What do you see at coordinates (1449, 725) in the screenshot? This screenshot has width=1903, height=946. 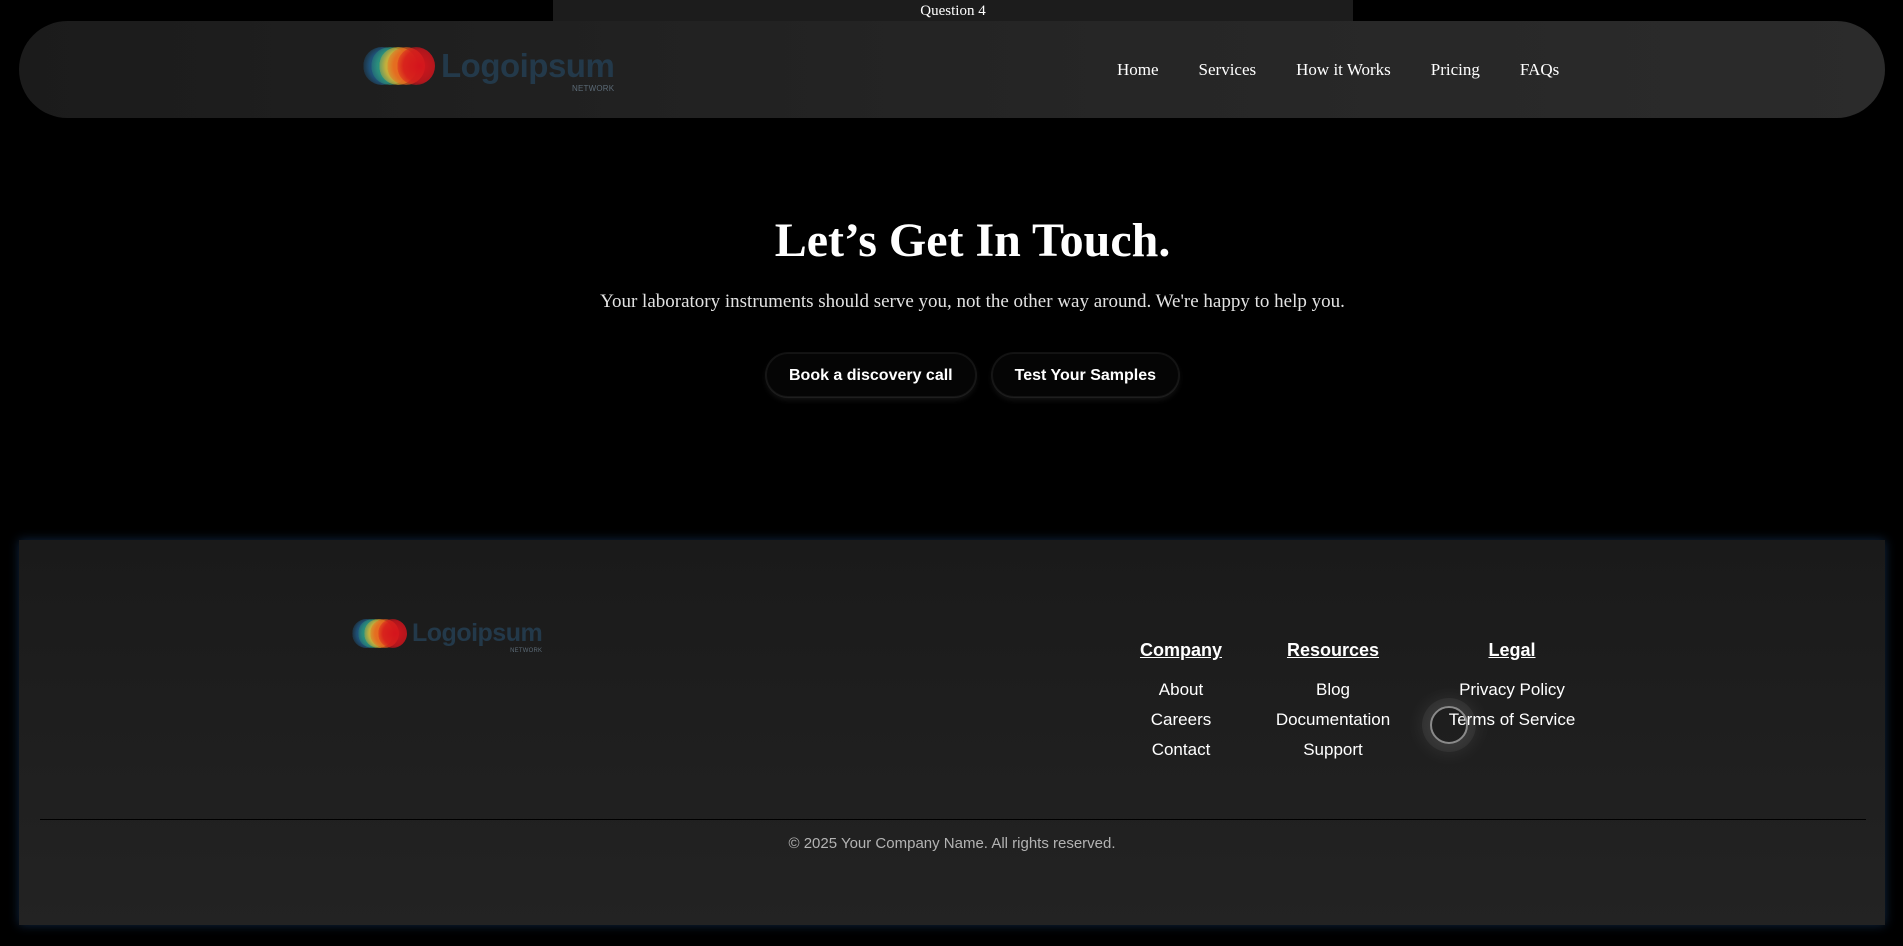 I see `cursor-indicator` at bounding box center [1449, 725].